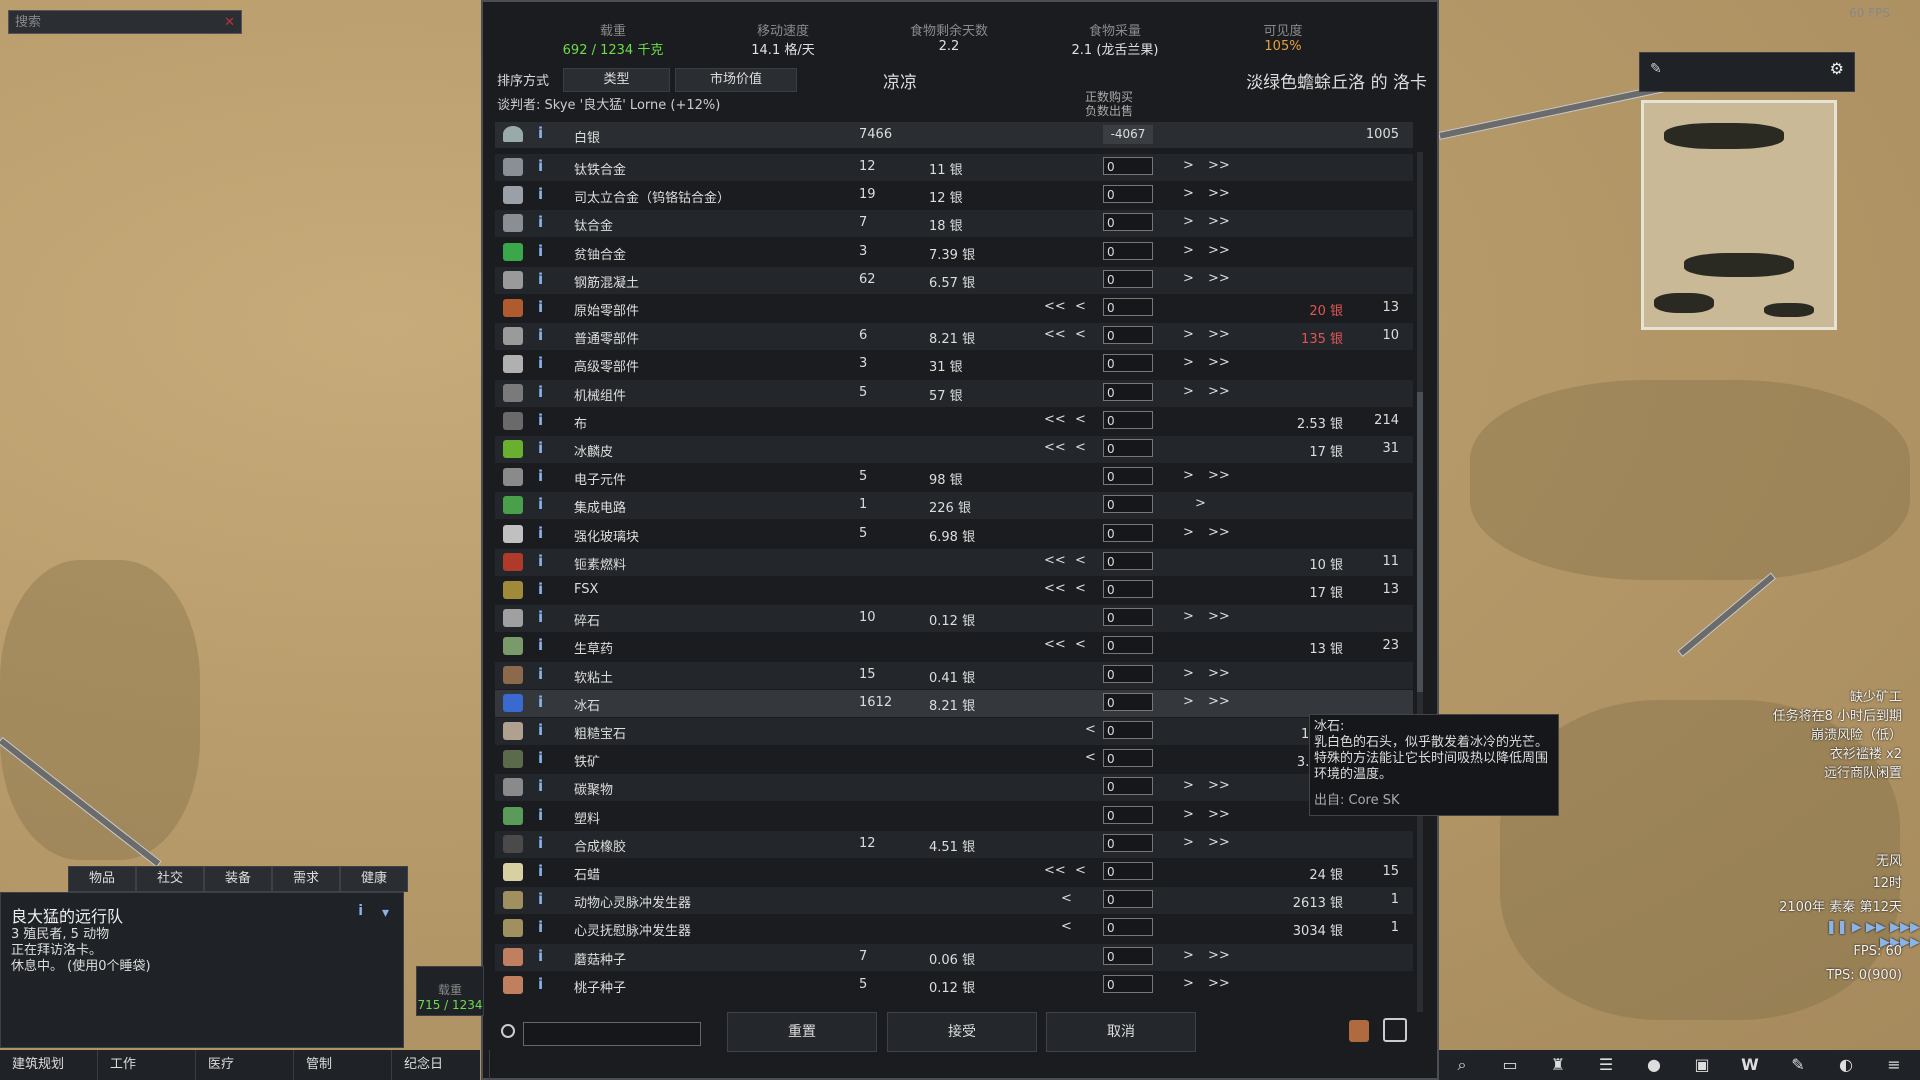 Image resolution: width=1920 pixels, height=1080 pixels. I want to click on trade-row: i铁矿<03.37 银520, so click(954, 759).